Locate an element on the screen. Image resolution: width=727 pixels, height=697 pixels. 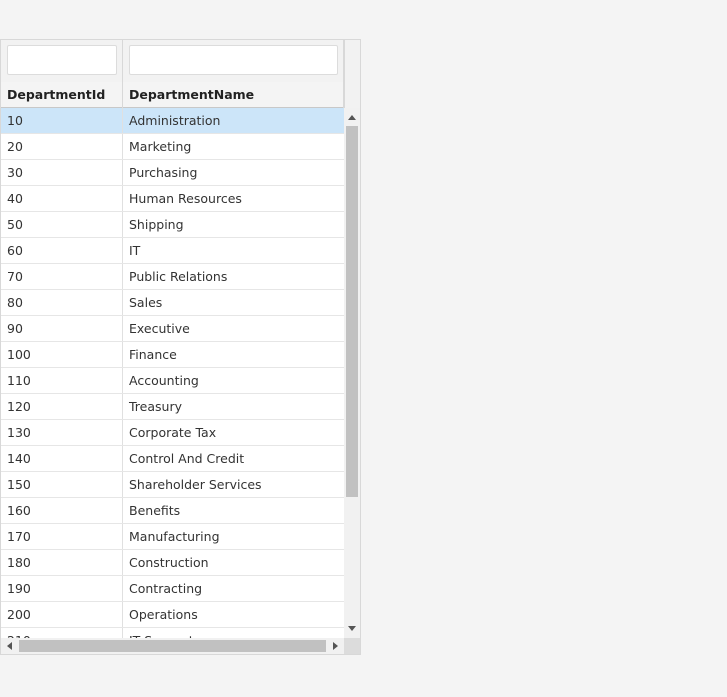
department-id-cell: 110 is located at coordinates (62, 380).